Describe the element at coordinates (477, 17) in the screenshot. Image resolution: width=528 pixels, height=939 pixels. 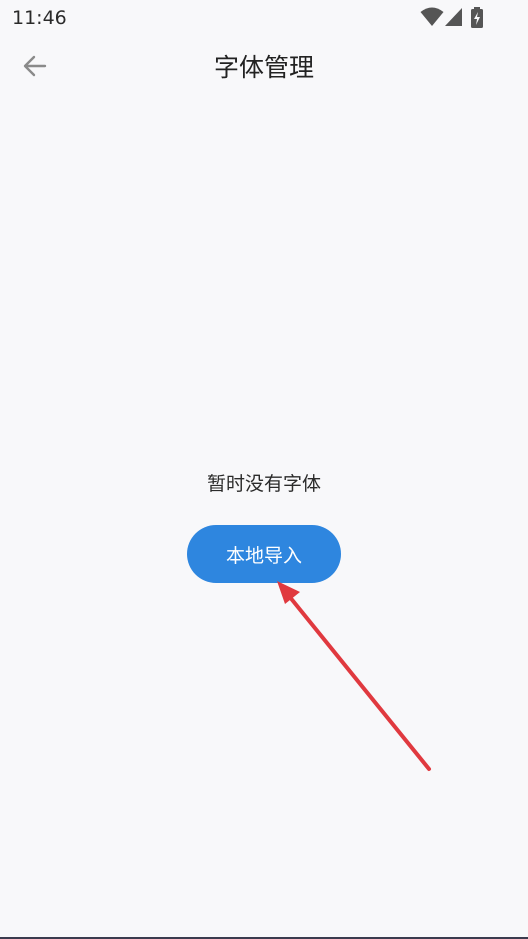
I see `battery-charging-icon` at that location.